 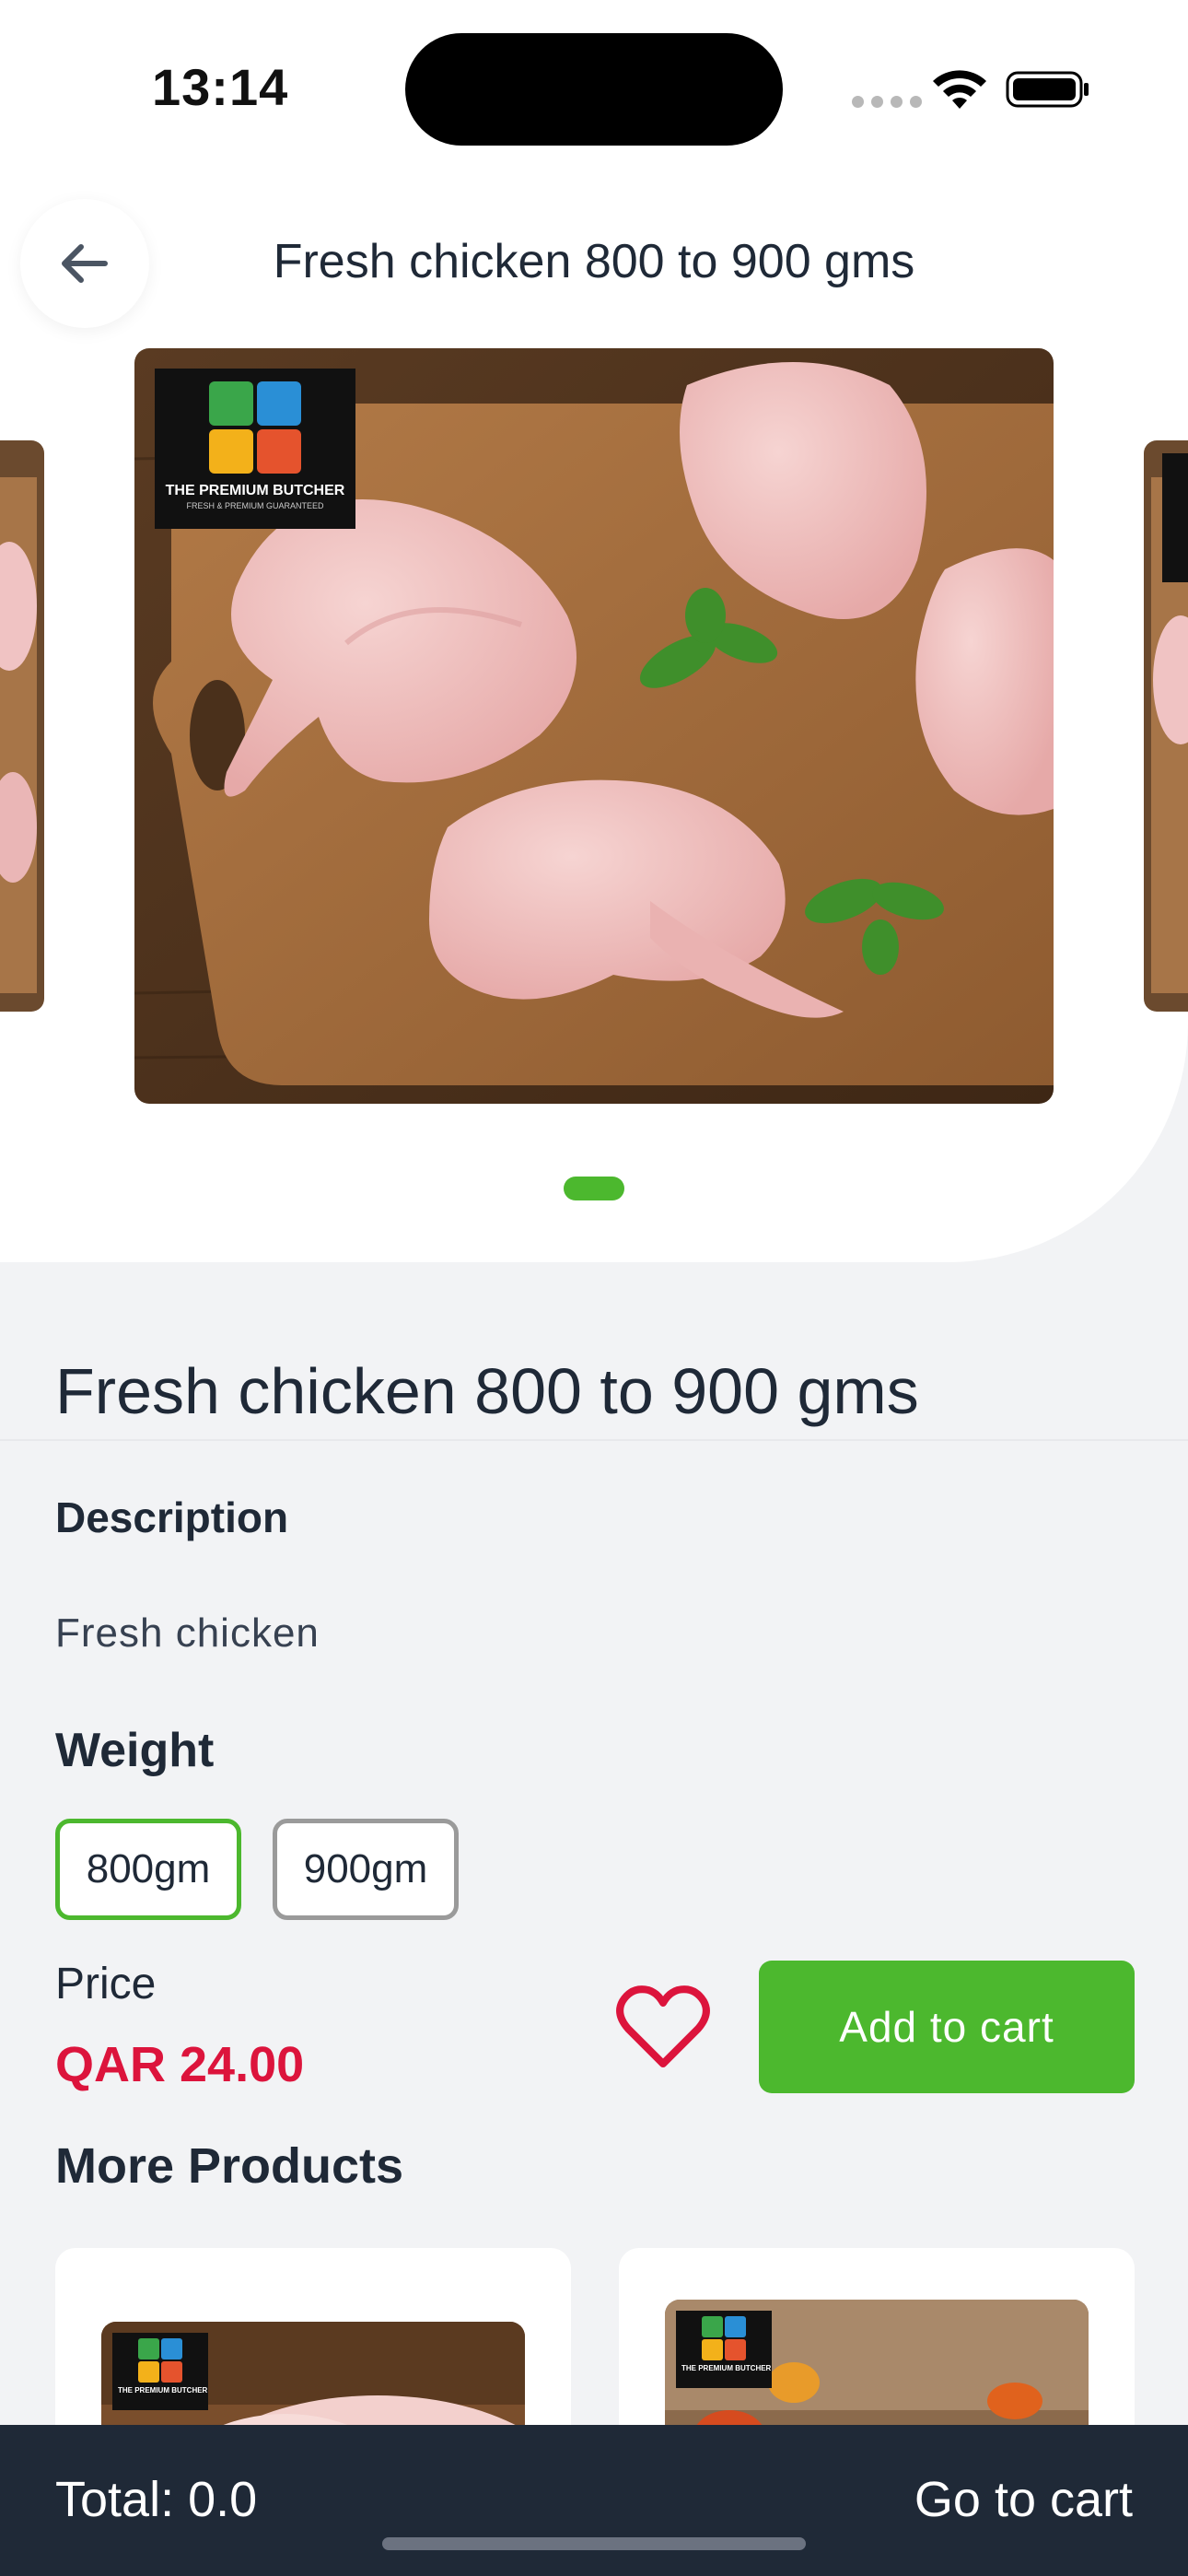 What do you see at coordinates (255, 491) in the screenshot?
I see `brand-logo-text: THE PREMIUM BUTCHER` at bounding box center [255, 491].